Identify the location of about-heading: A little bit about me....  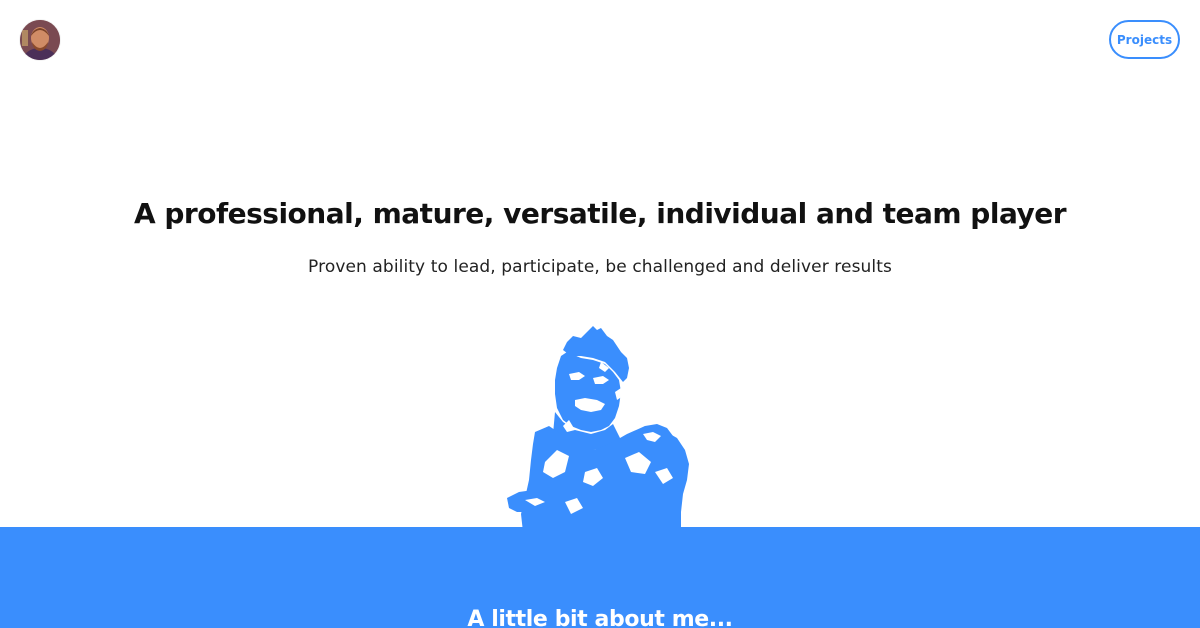
(600, 617).